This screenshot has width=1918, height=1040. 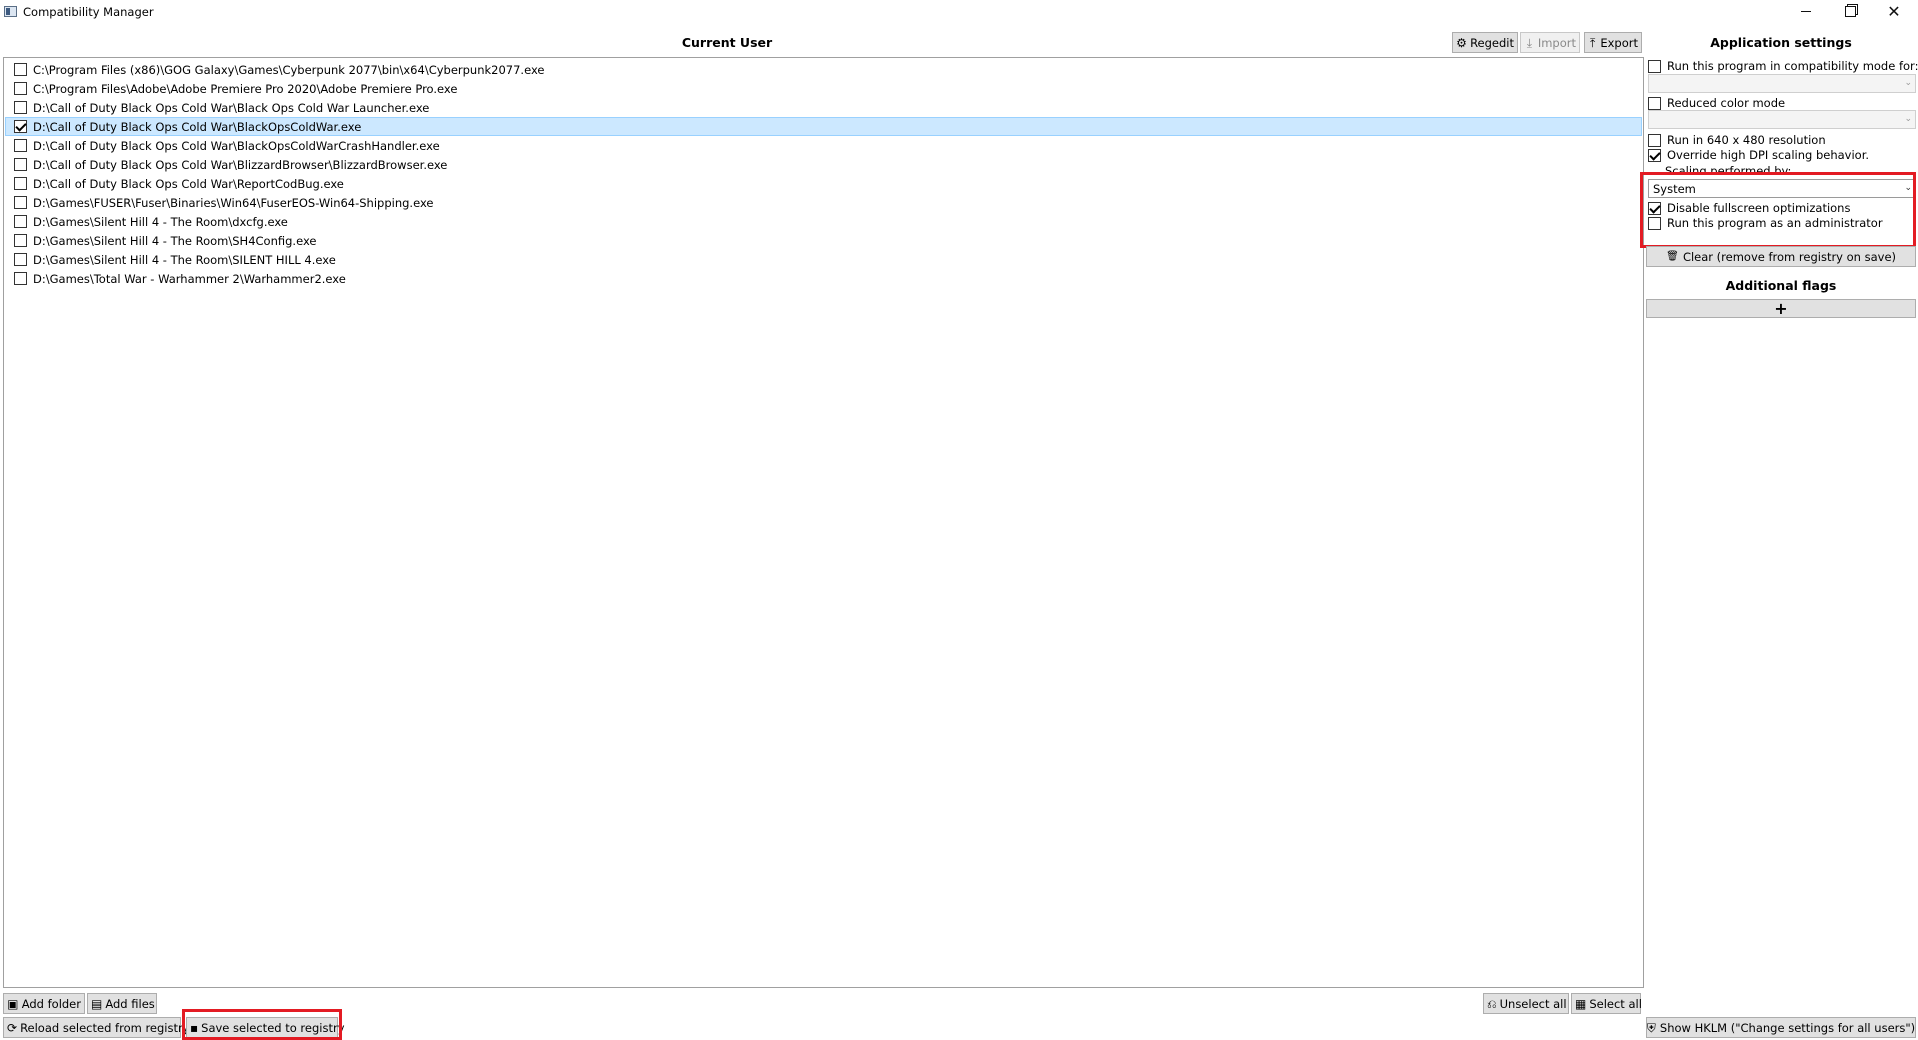 What do you see at coordinates (1789, 256) in the screenshot?
I see `clear-label: Clear (remove from registry on save)` at bounding box center [1789, 256].